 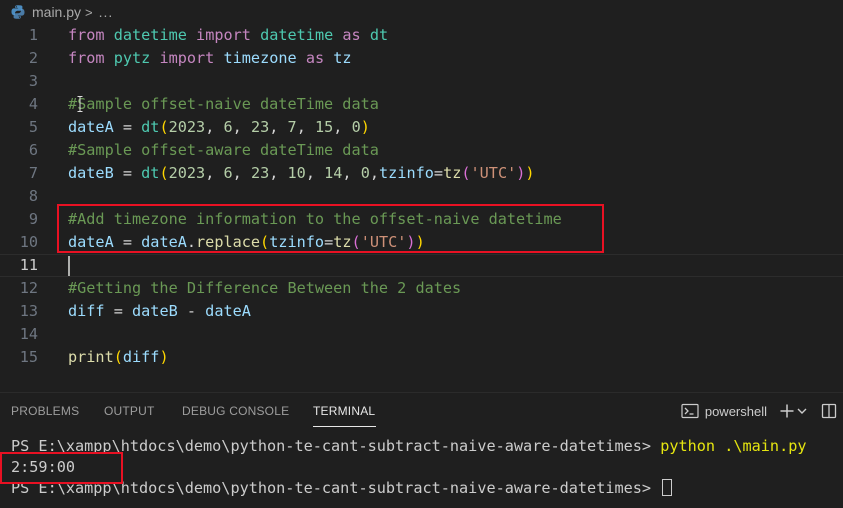 I want to click on code-token: ., so click(x=191, y=242).